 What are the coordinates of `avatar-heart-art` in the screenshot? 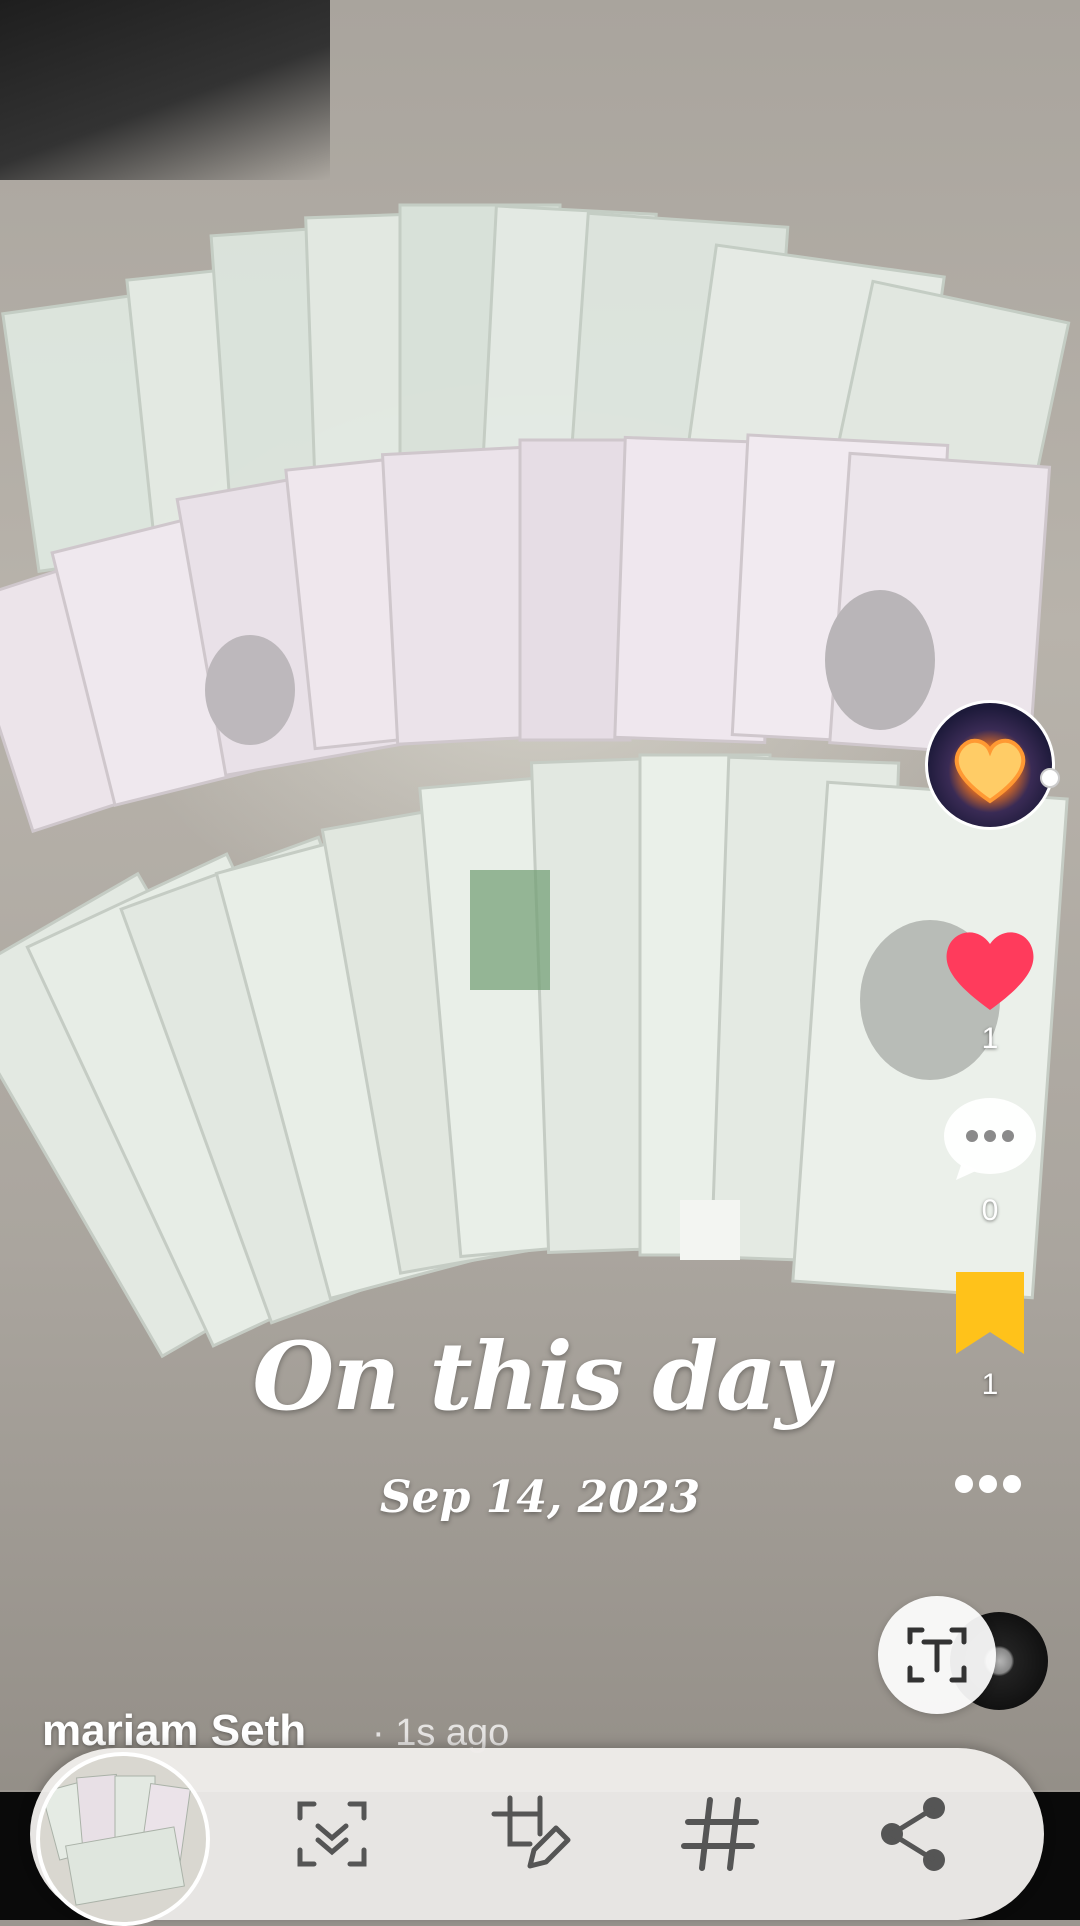 It's located at (990, 771).